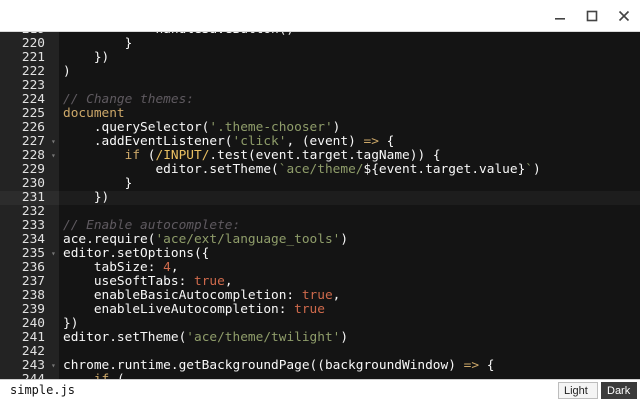 This screenshot has height=400, width=640. Describe the element at coordinates (248, 239) in the screenshot. I see `code-token: 'ace/ext/language_tools'` at that location.